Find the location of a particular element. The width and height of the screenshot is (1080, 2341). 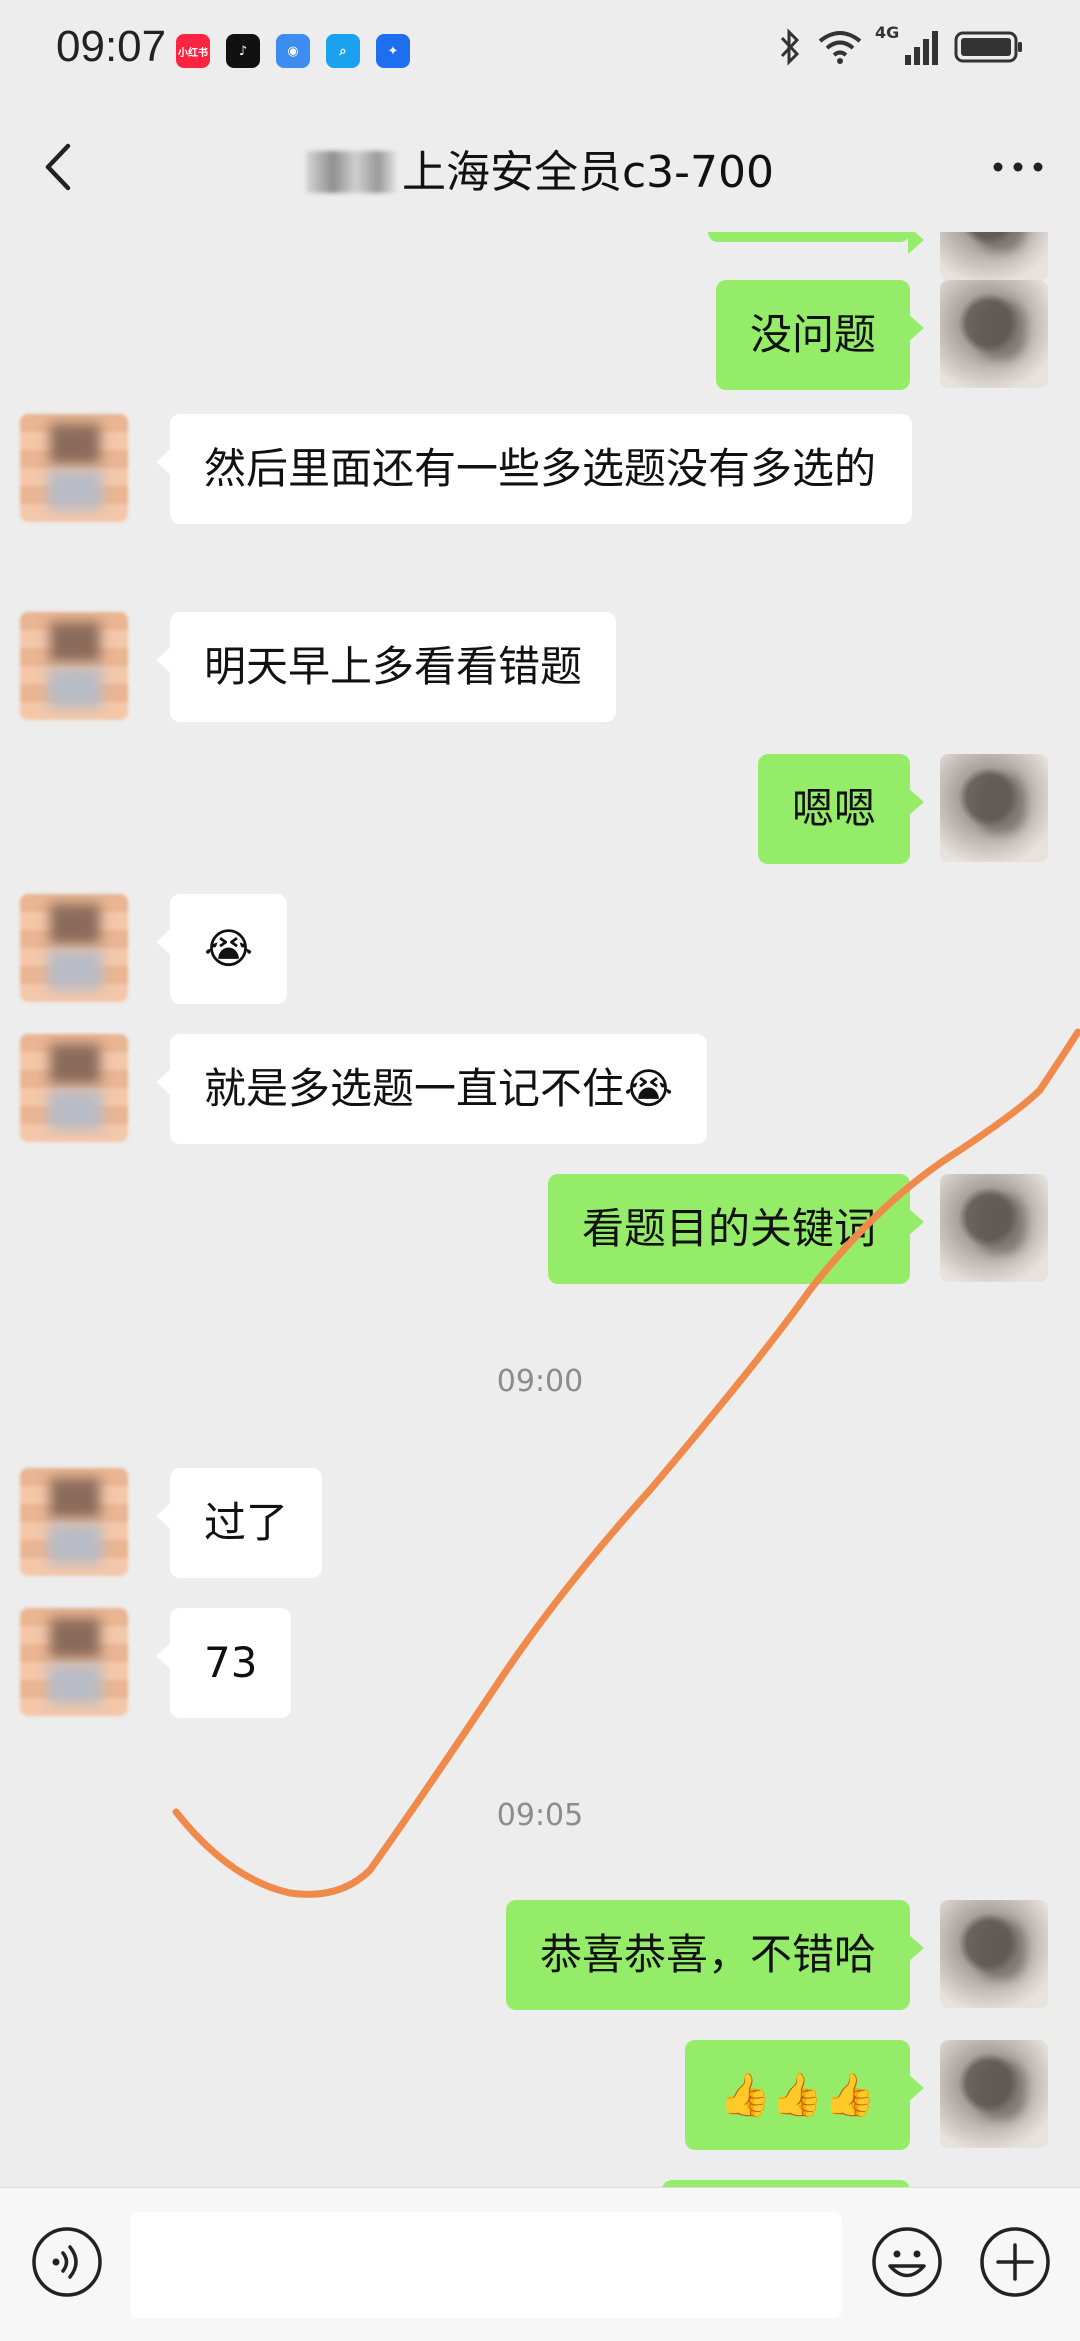

tiktok-icon: ♪ is located at coordinates (243, 51).